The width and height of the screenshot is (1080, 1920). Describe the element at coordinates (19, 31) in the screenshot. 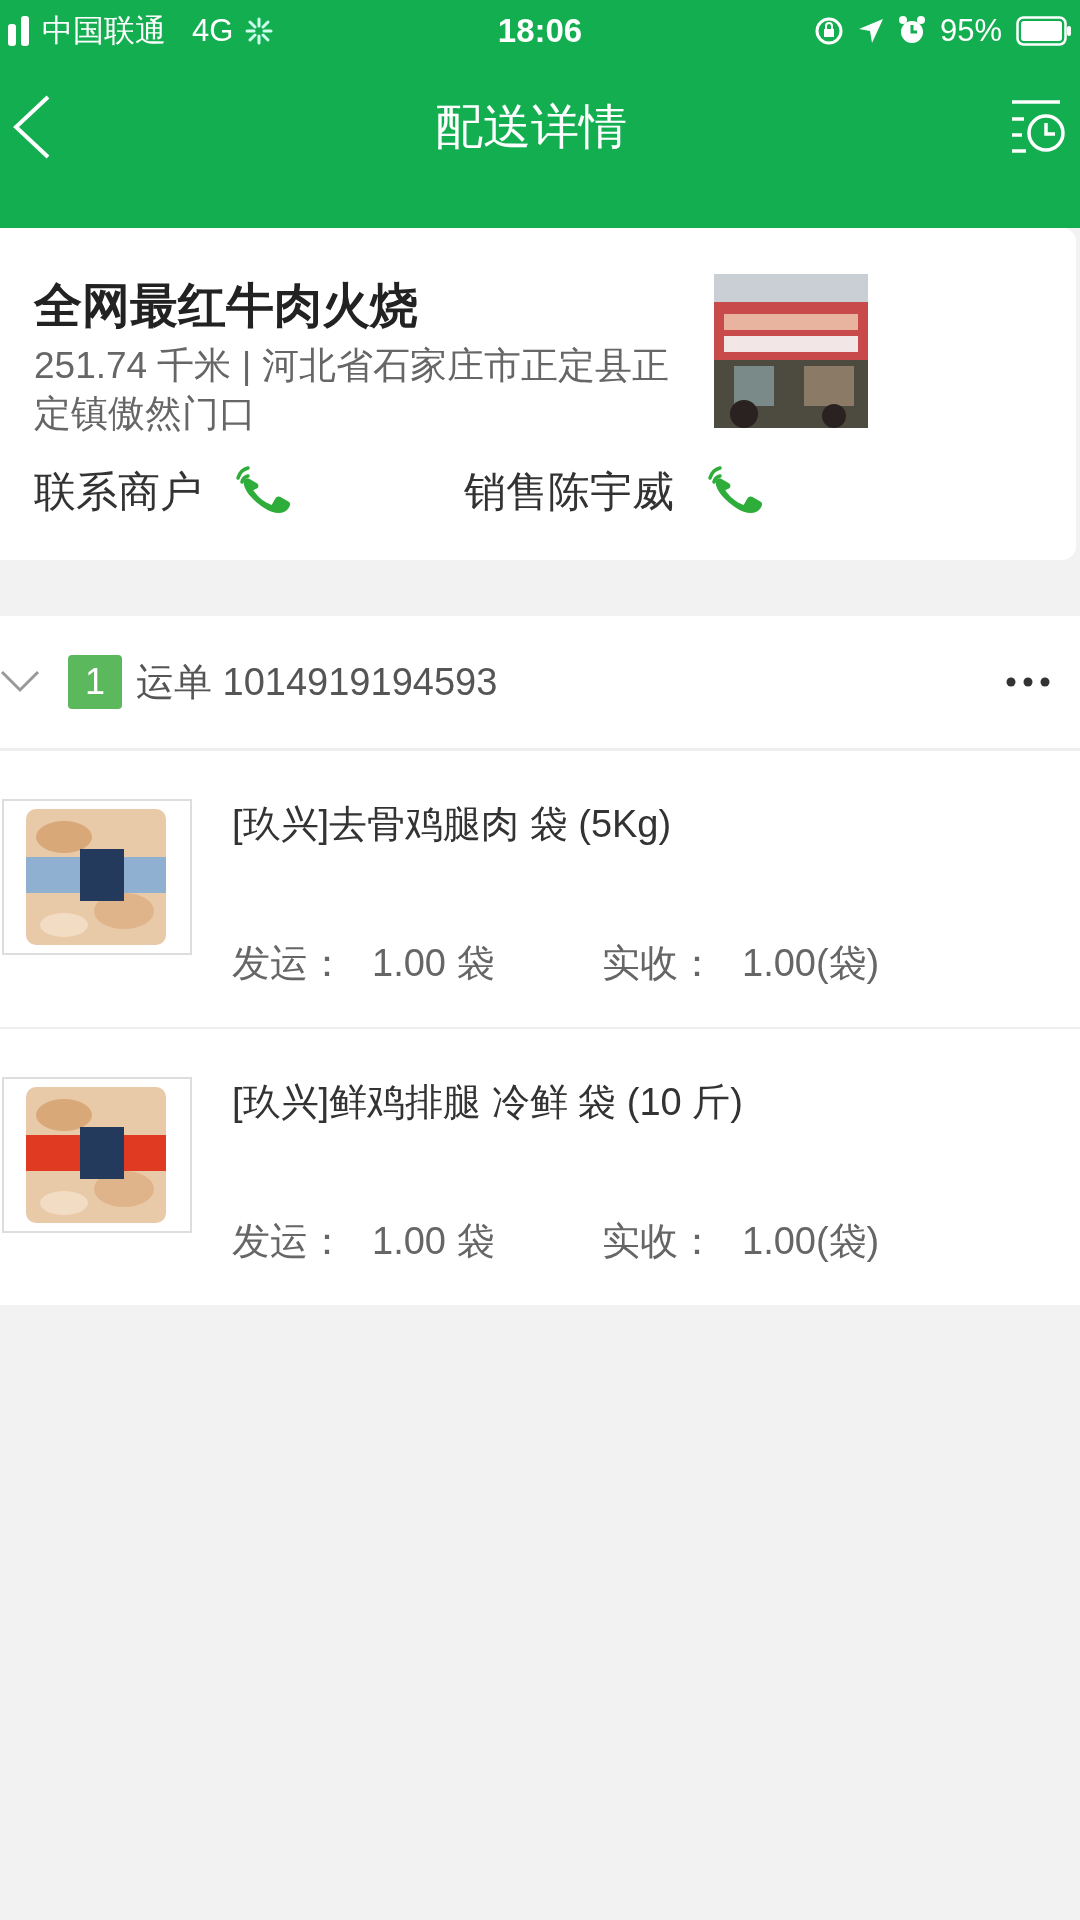

I see `signal-icon` at that location.